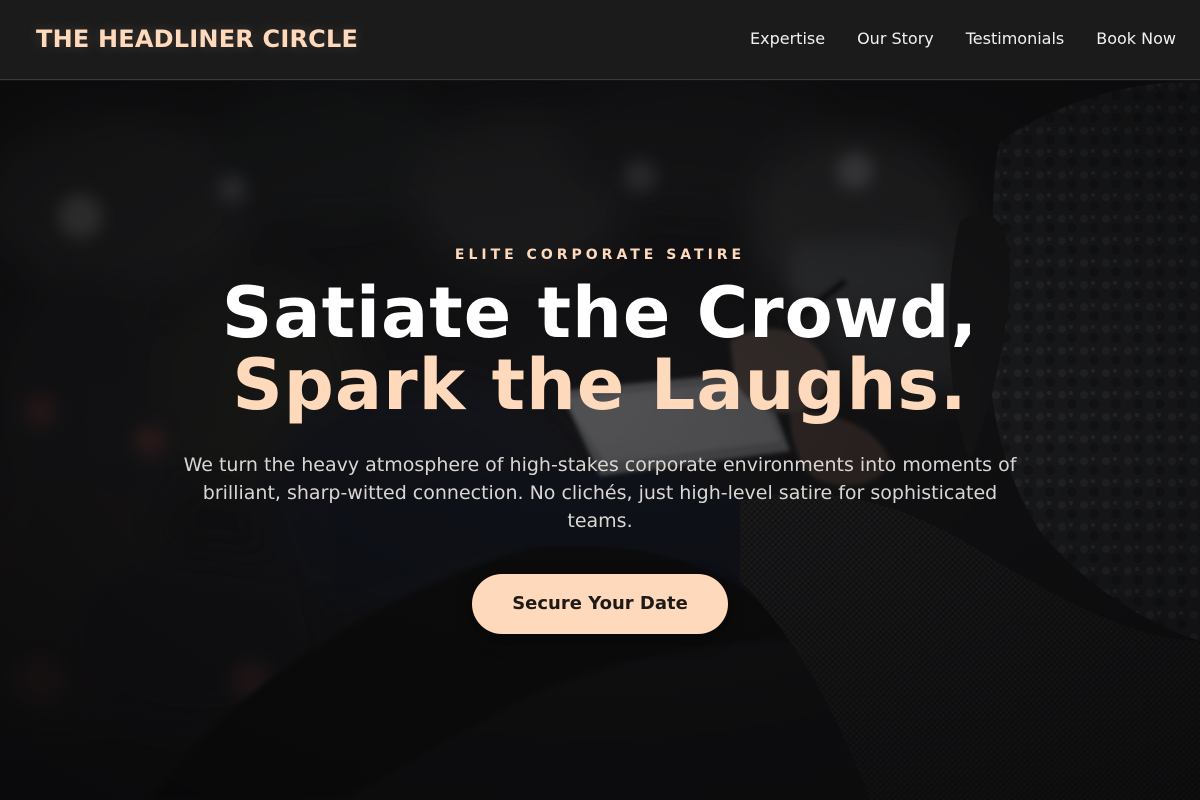 The image size is (1200, 800). I want to click on secure-date-button: Secure Your Date, so click(600, 604).